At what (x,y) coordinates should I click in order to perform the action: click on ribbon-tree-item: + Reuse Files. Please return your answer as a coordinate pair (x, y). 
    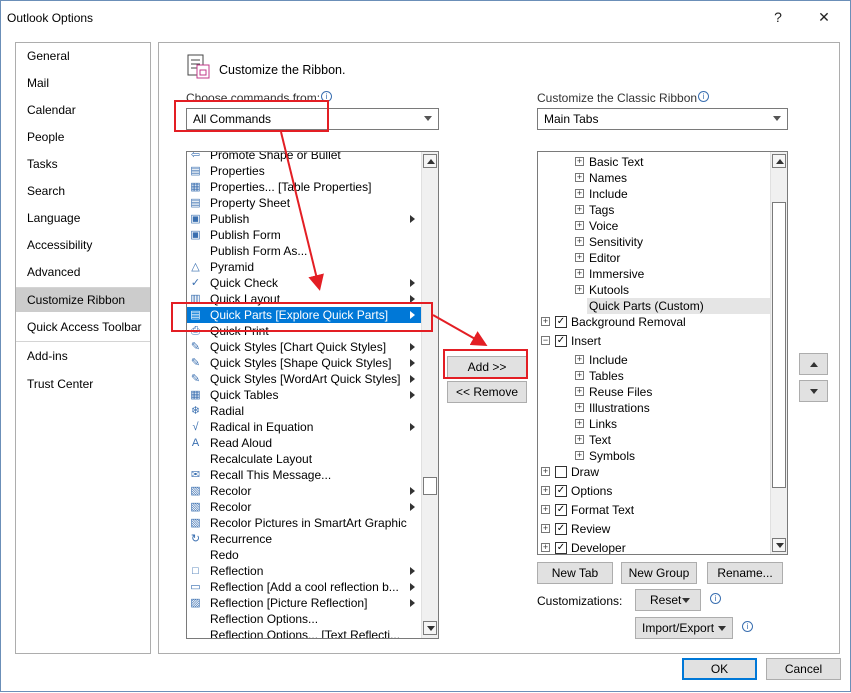
    Looking at the image, I should click on (654, 392).